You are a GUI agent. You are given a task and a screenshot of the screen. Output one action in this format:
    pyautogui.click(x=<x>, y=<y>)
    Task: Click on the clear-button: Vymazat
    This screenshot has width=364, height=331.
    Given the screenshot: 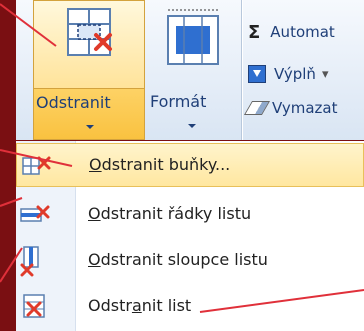 What is the action you would take?
    pyautogui.click(x=290, y=108)
    